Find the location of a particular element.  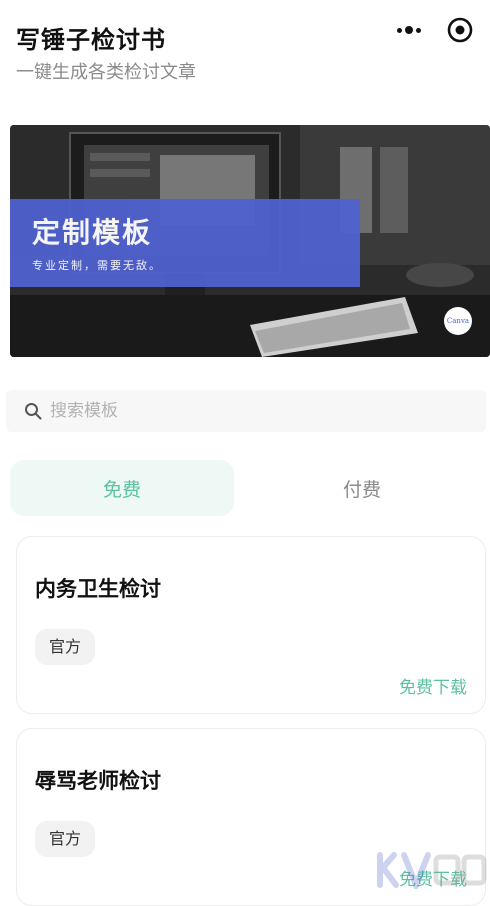

more-dots-icon-center is located at coordinates (409, 30).